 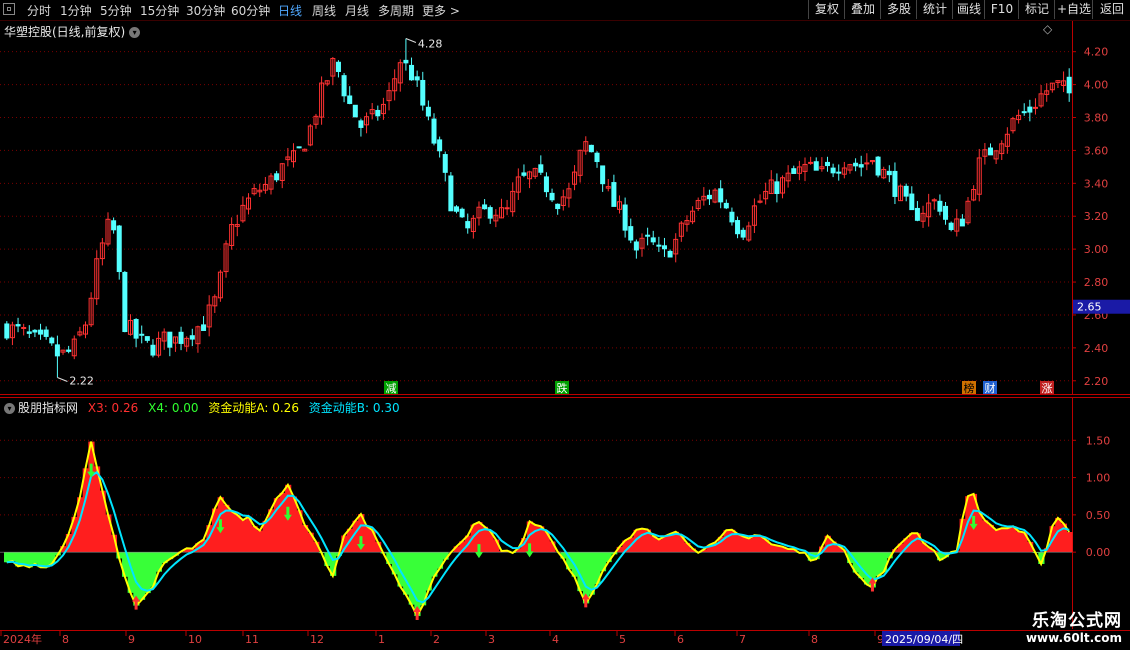 What do you see at coordinates (357, 10) in the screenshot?
I see `period-tab-monthly: 月线` at bounding box center [357, 10].